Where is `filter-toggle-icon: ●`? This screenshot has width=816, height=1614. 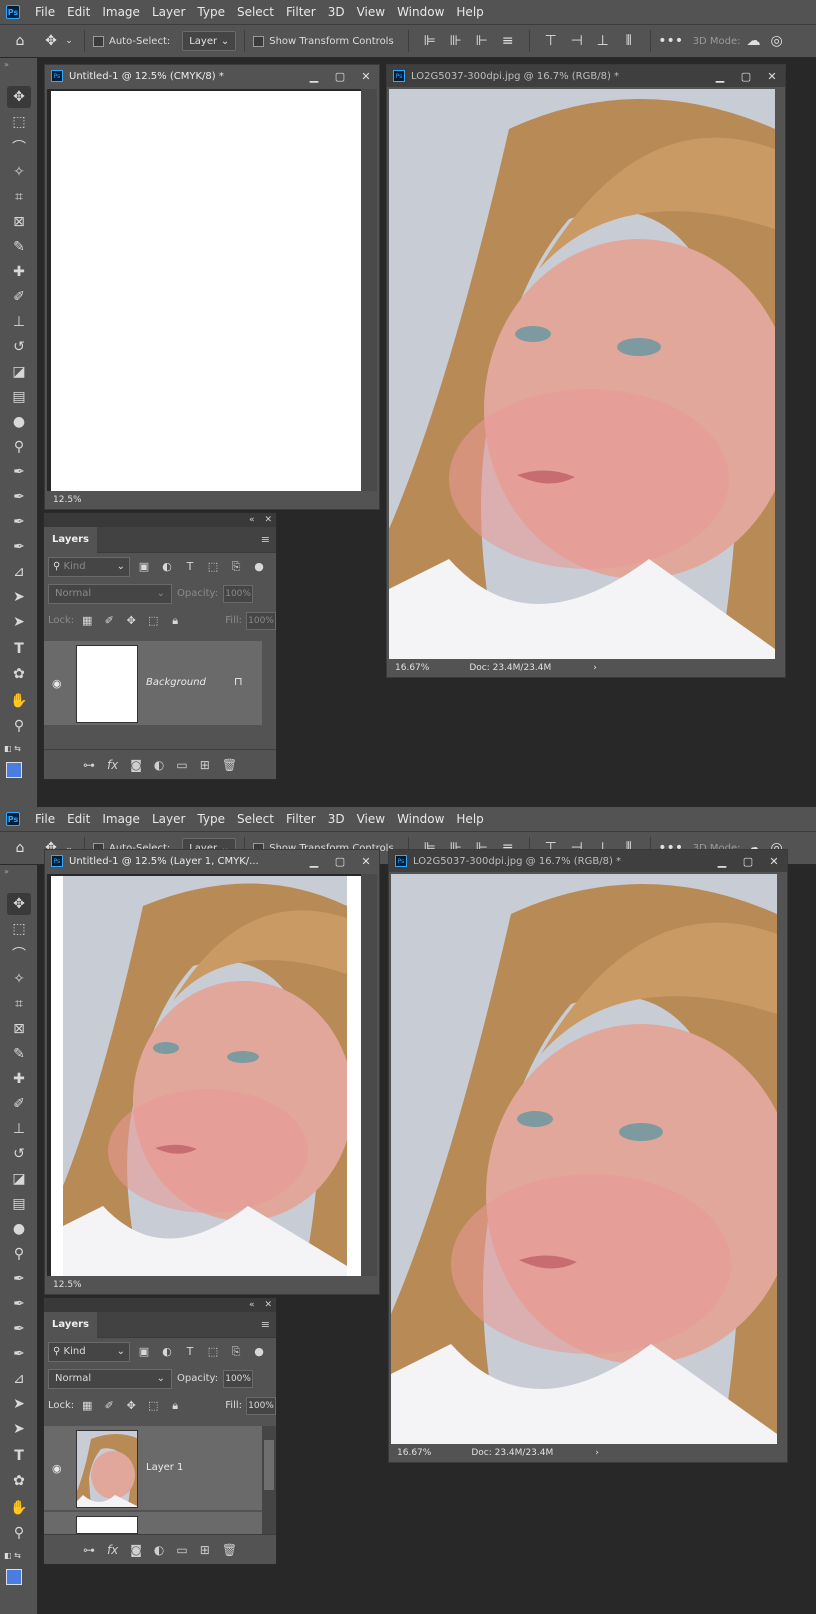 filter-toggle-icon: ● is located at coordinates (259, 566).